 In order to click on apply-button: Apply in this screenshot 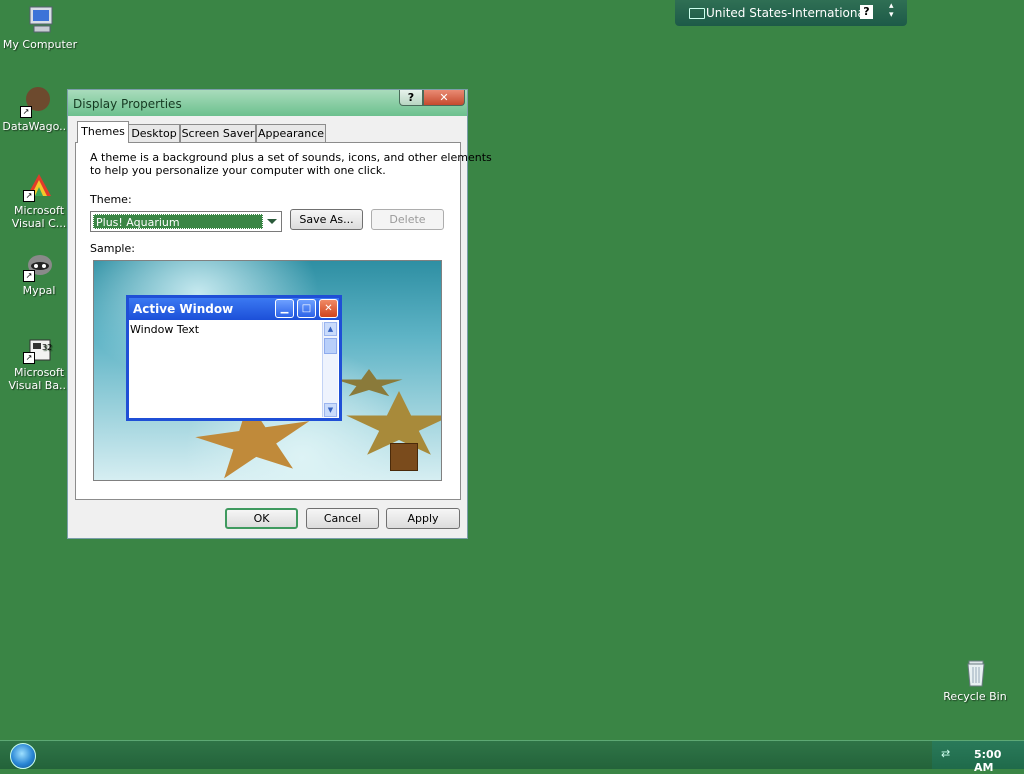, I will do `click(423, 518)`.